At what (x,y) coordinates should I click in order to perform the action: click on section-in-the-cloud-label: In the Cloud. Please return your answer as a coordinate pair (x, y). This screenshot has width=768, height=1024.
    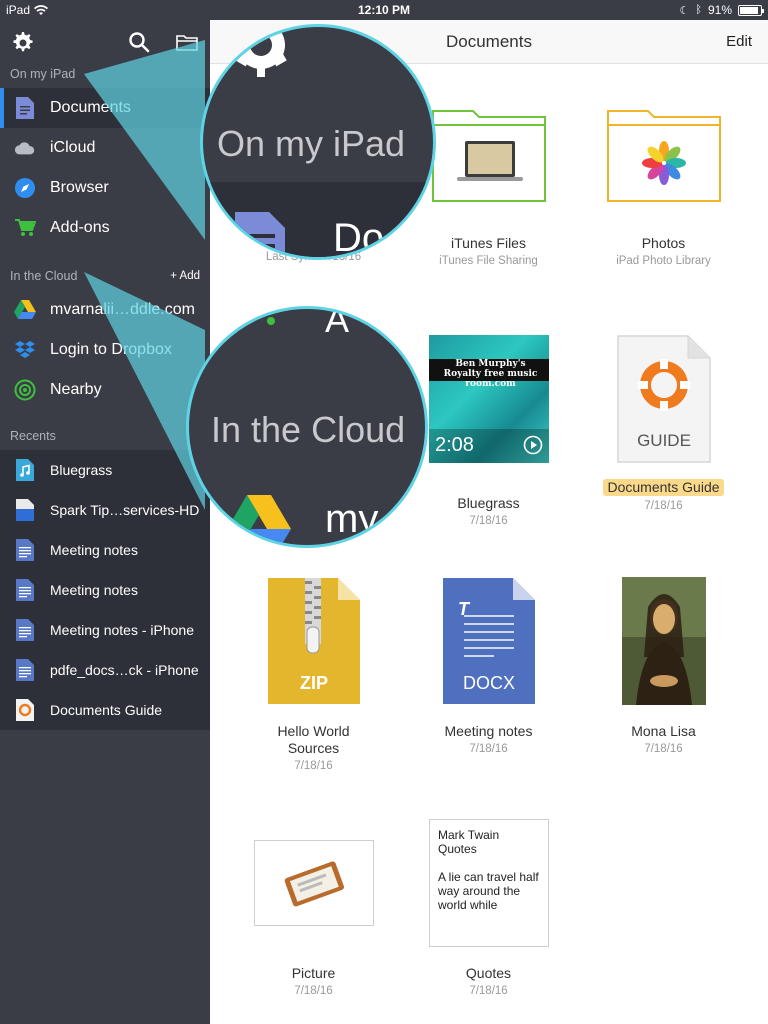
    Looking at the image, I should click on (44, 276).